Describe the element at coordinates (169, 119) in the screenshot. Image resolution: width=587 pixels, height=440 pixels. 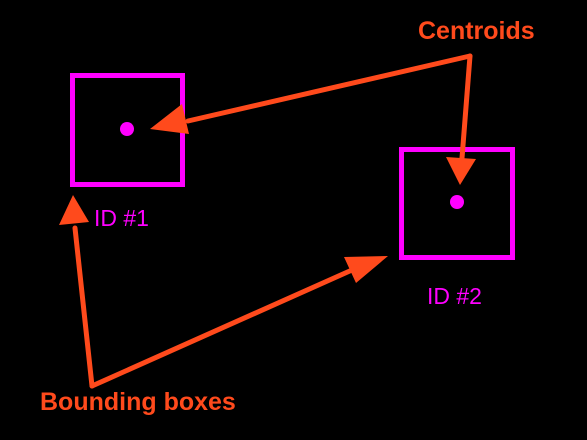
I see `arrow-centroid-1-head` at that location.